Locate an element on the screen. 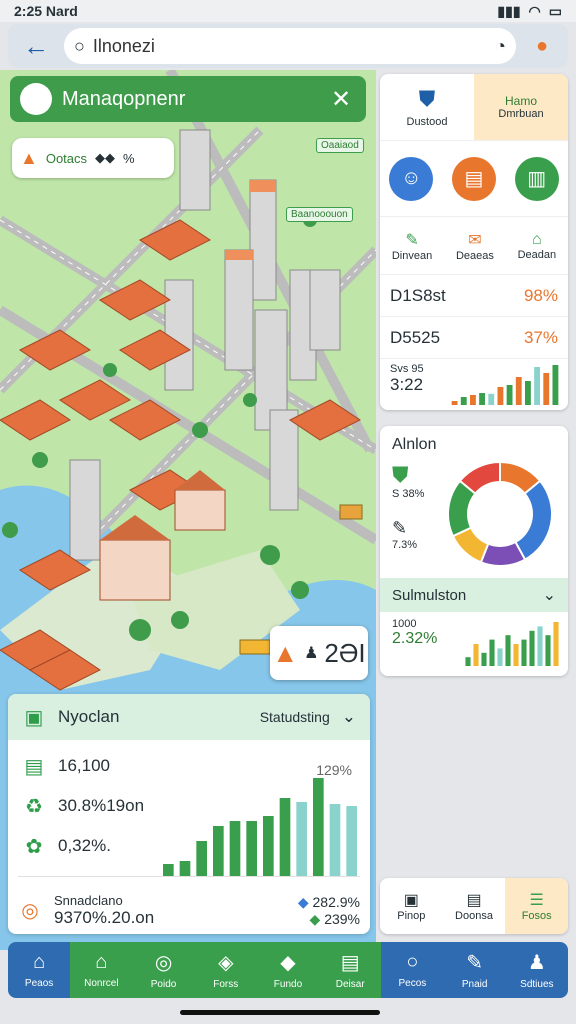 The width and height of the screenshot is (576, 1024). stack-icon: ▤ is located at coordinates (350, 963).